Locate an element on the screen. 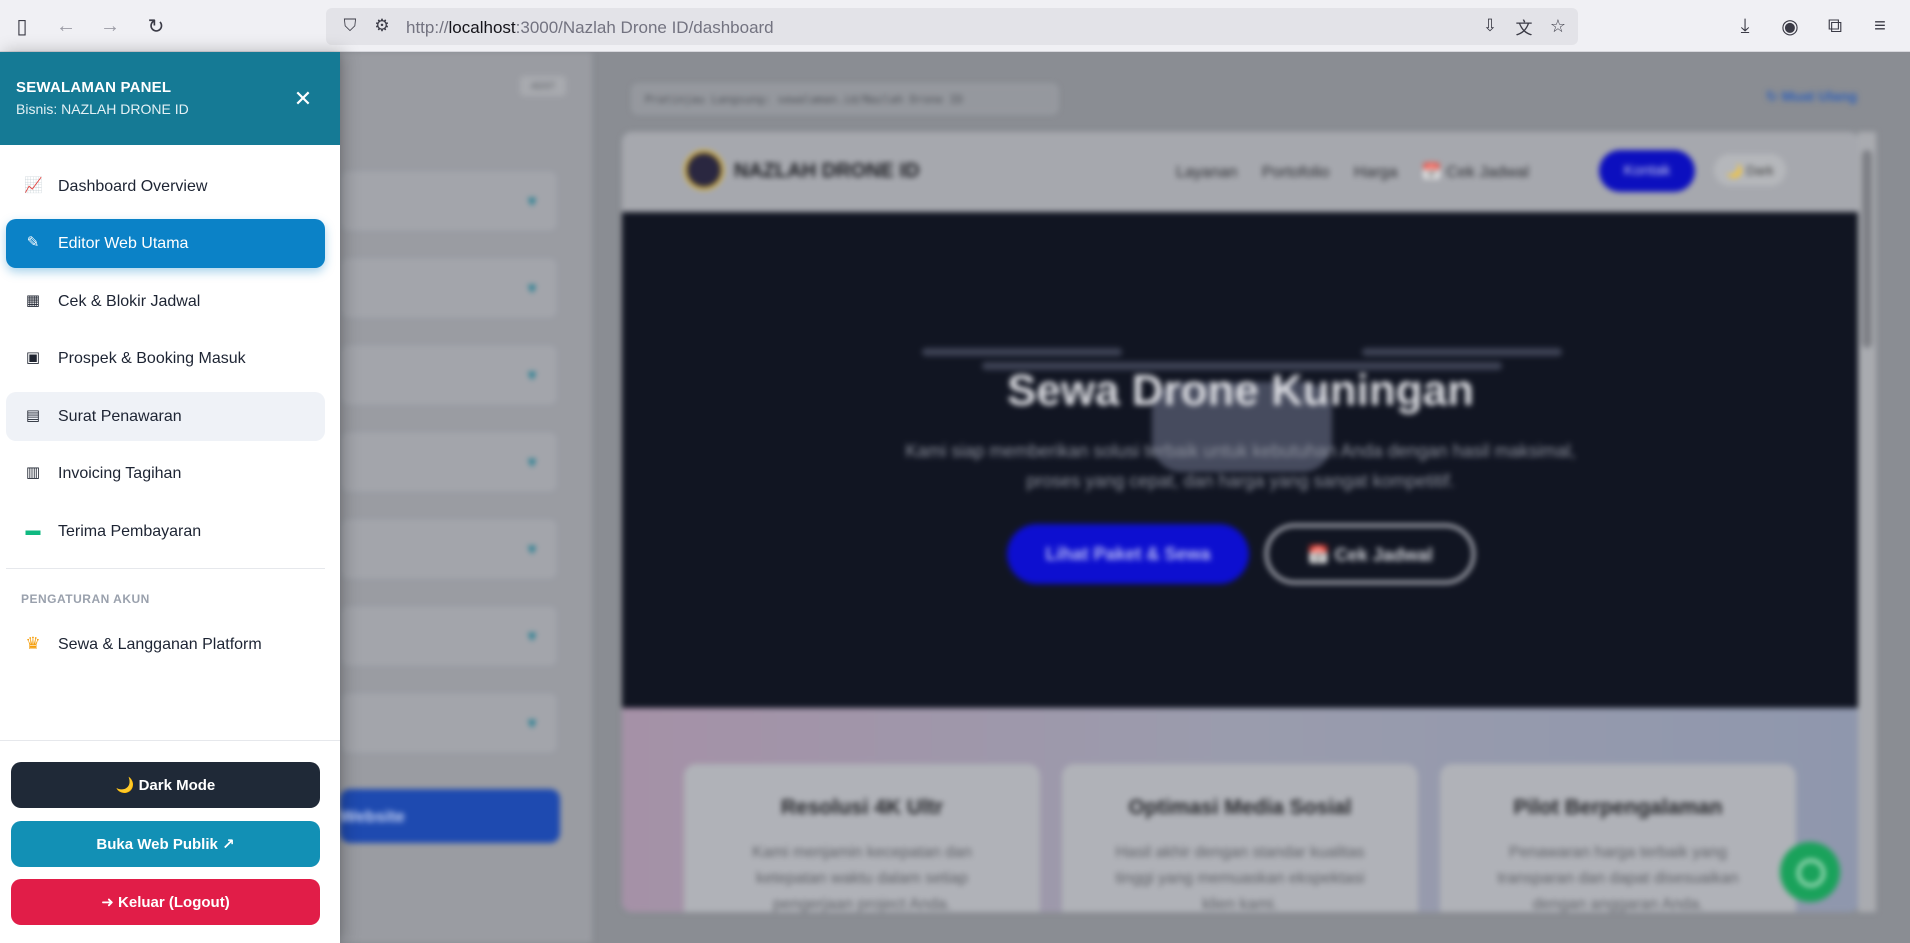 The height and width of the screenshot is (943, 1910). edit-icon: ✎ is located at coordinates (33, 242).